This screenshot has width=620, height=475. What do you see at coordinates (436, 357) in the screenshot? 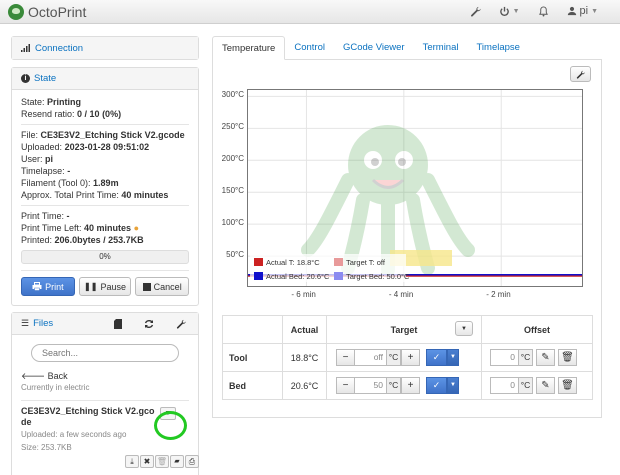
I see `tool-set-target-button: ✓` at bounding box center [436, 357].